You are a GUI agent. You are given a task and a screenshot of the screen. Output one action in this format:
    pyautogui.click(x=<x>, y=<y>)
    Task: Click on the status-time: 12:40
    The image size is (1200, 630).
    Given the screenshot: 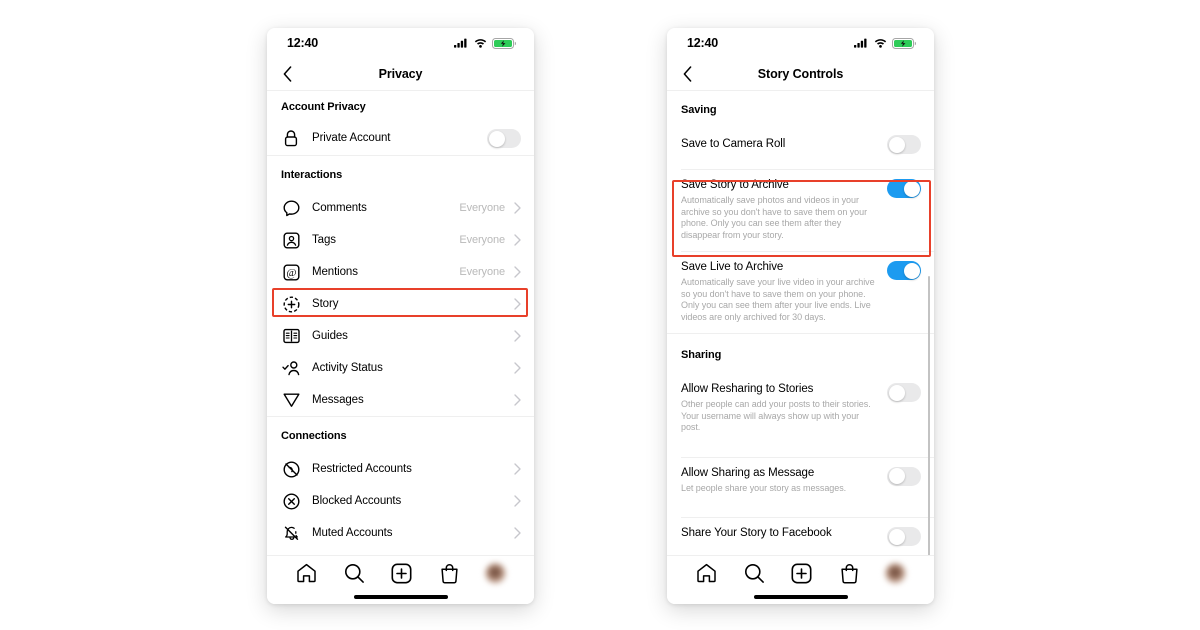 What is the action you would take?
    pyautogui.click(x=302, y=43)
    